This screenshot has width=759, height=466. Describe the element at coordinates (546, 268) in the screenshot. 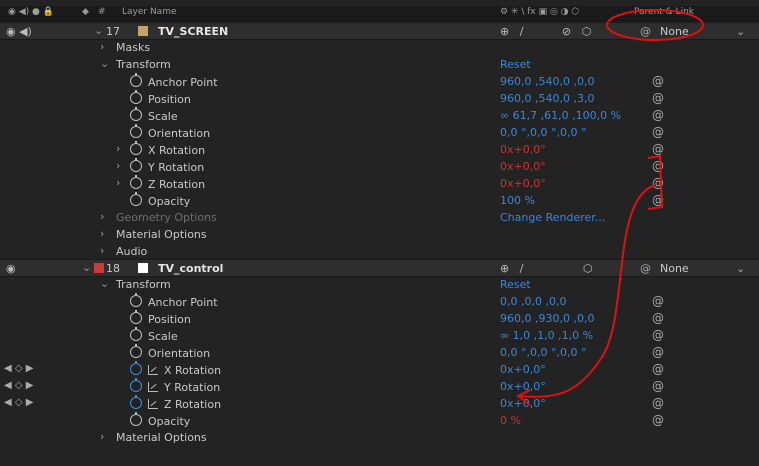

I see `layer-switches-icons: ⊕ / ⬡` at that location.